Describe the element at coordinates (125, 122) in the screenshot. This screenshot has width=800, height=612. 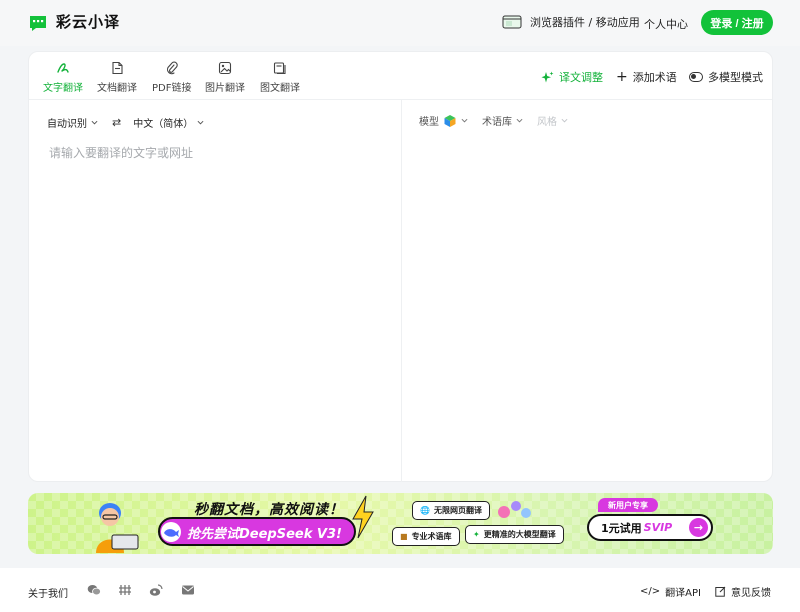
I see `language-bar: 自动识别 ⇄ 中文（简体）` at that location.